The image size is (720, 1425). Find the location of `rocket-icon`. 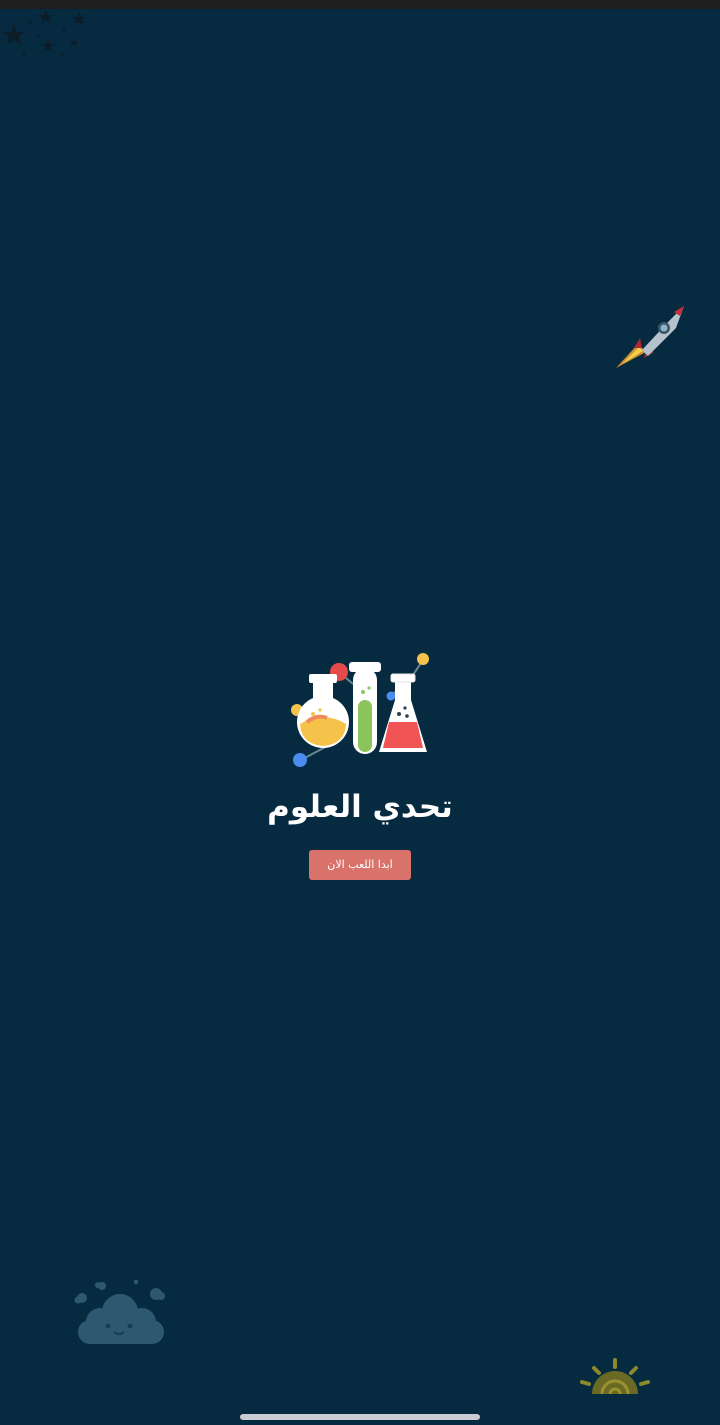

rocket-icon is located at coordinates (650, 337).